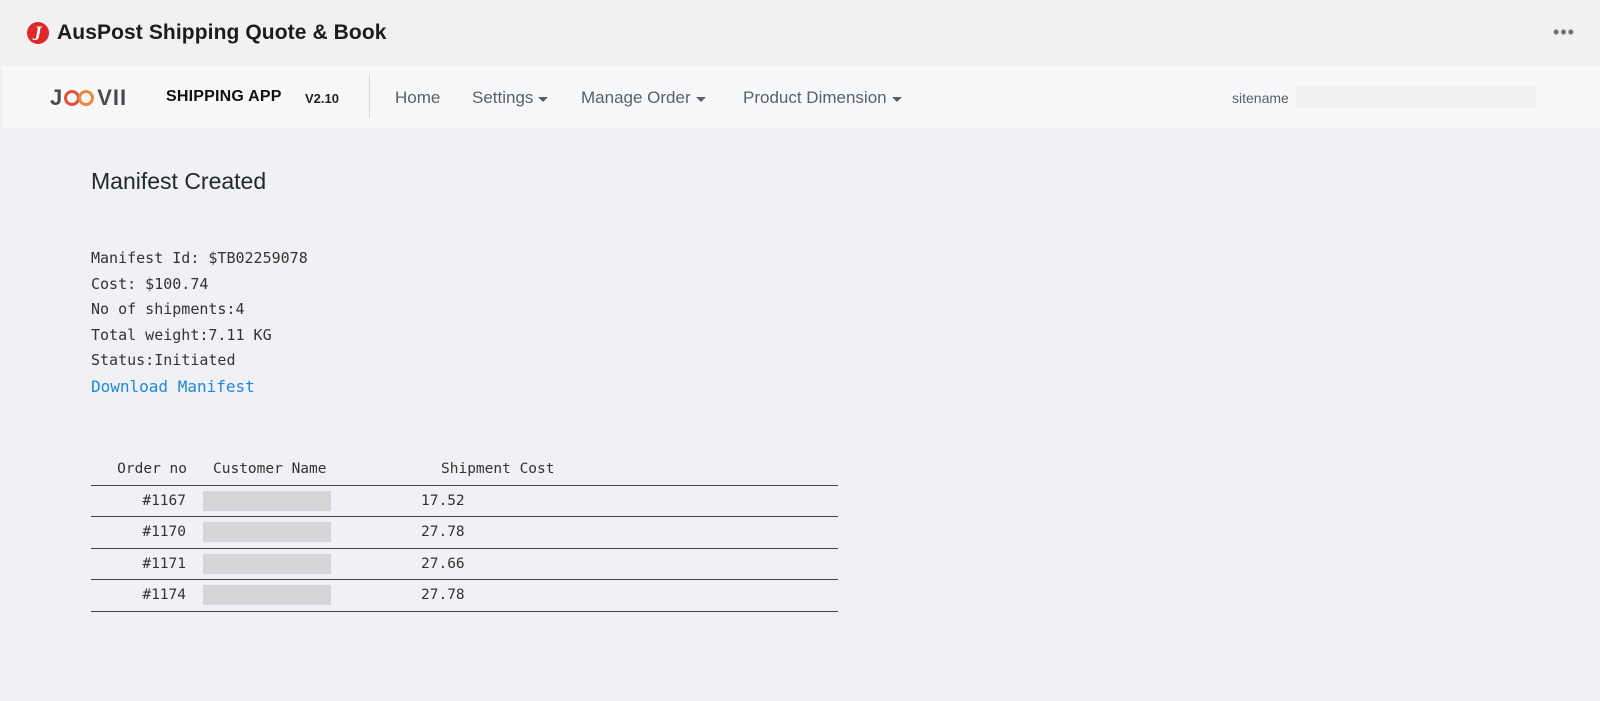 The height and width of the screenshot is (701, 1600). I want to click on order-number: #1170, so click(147, 532).